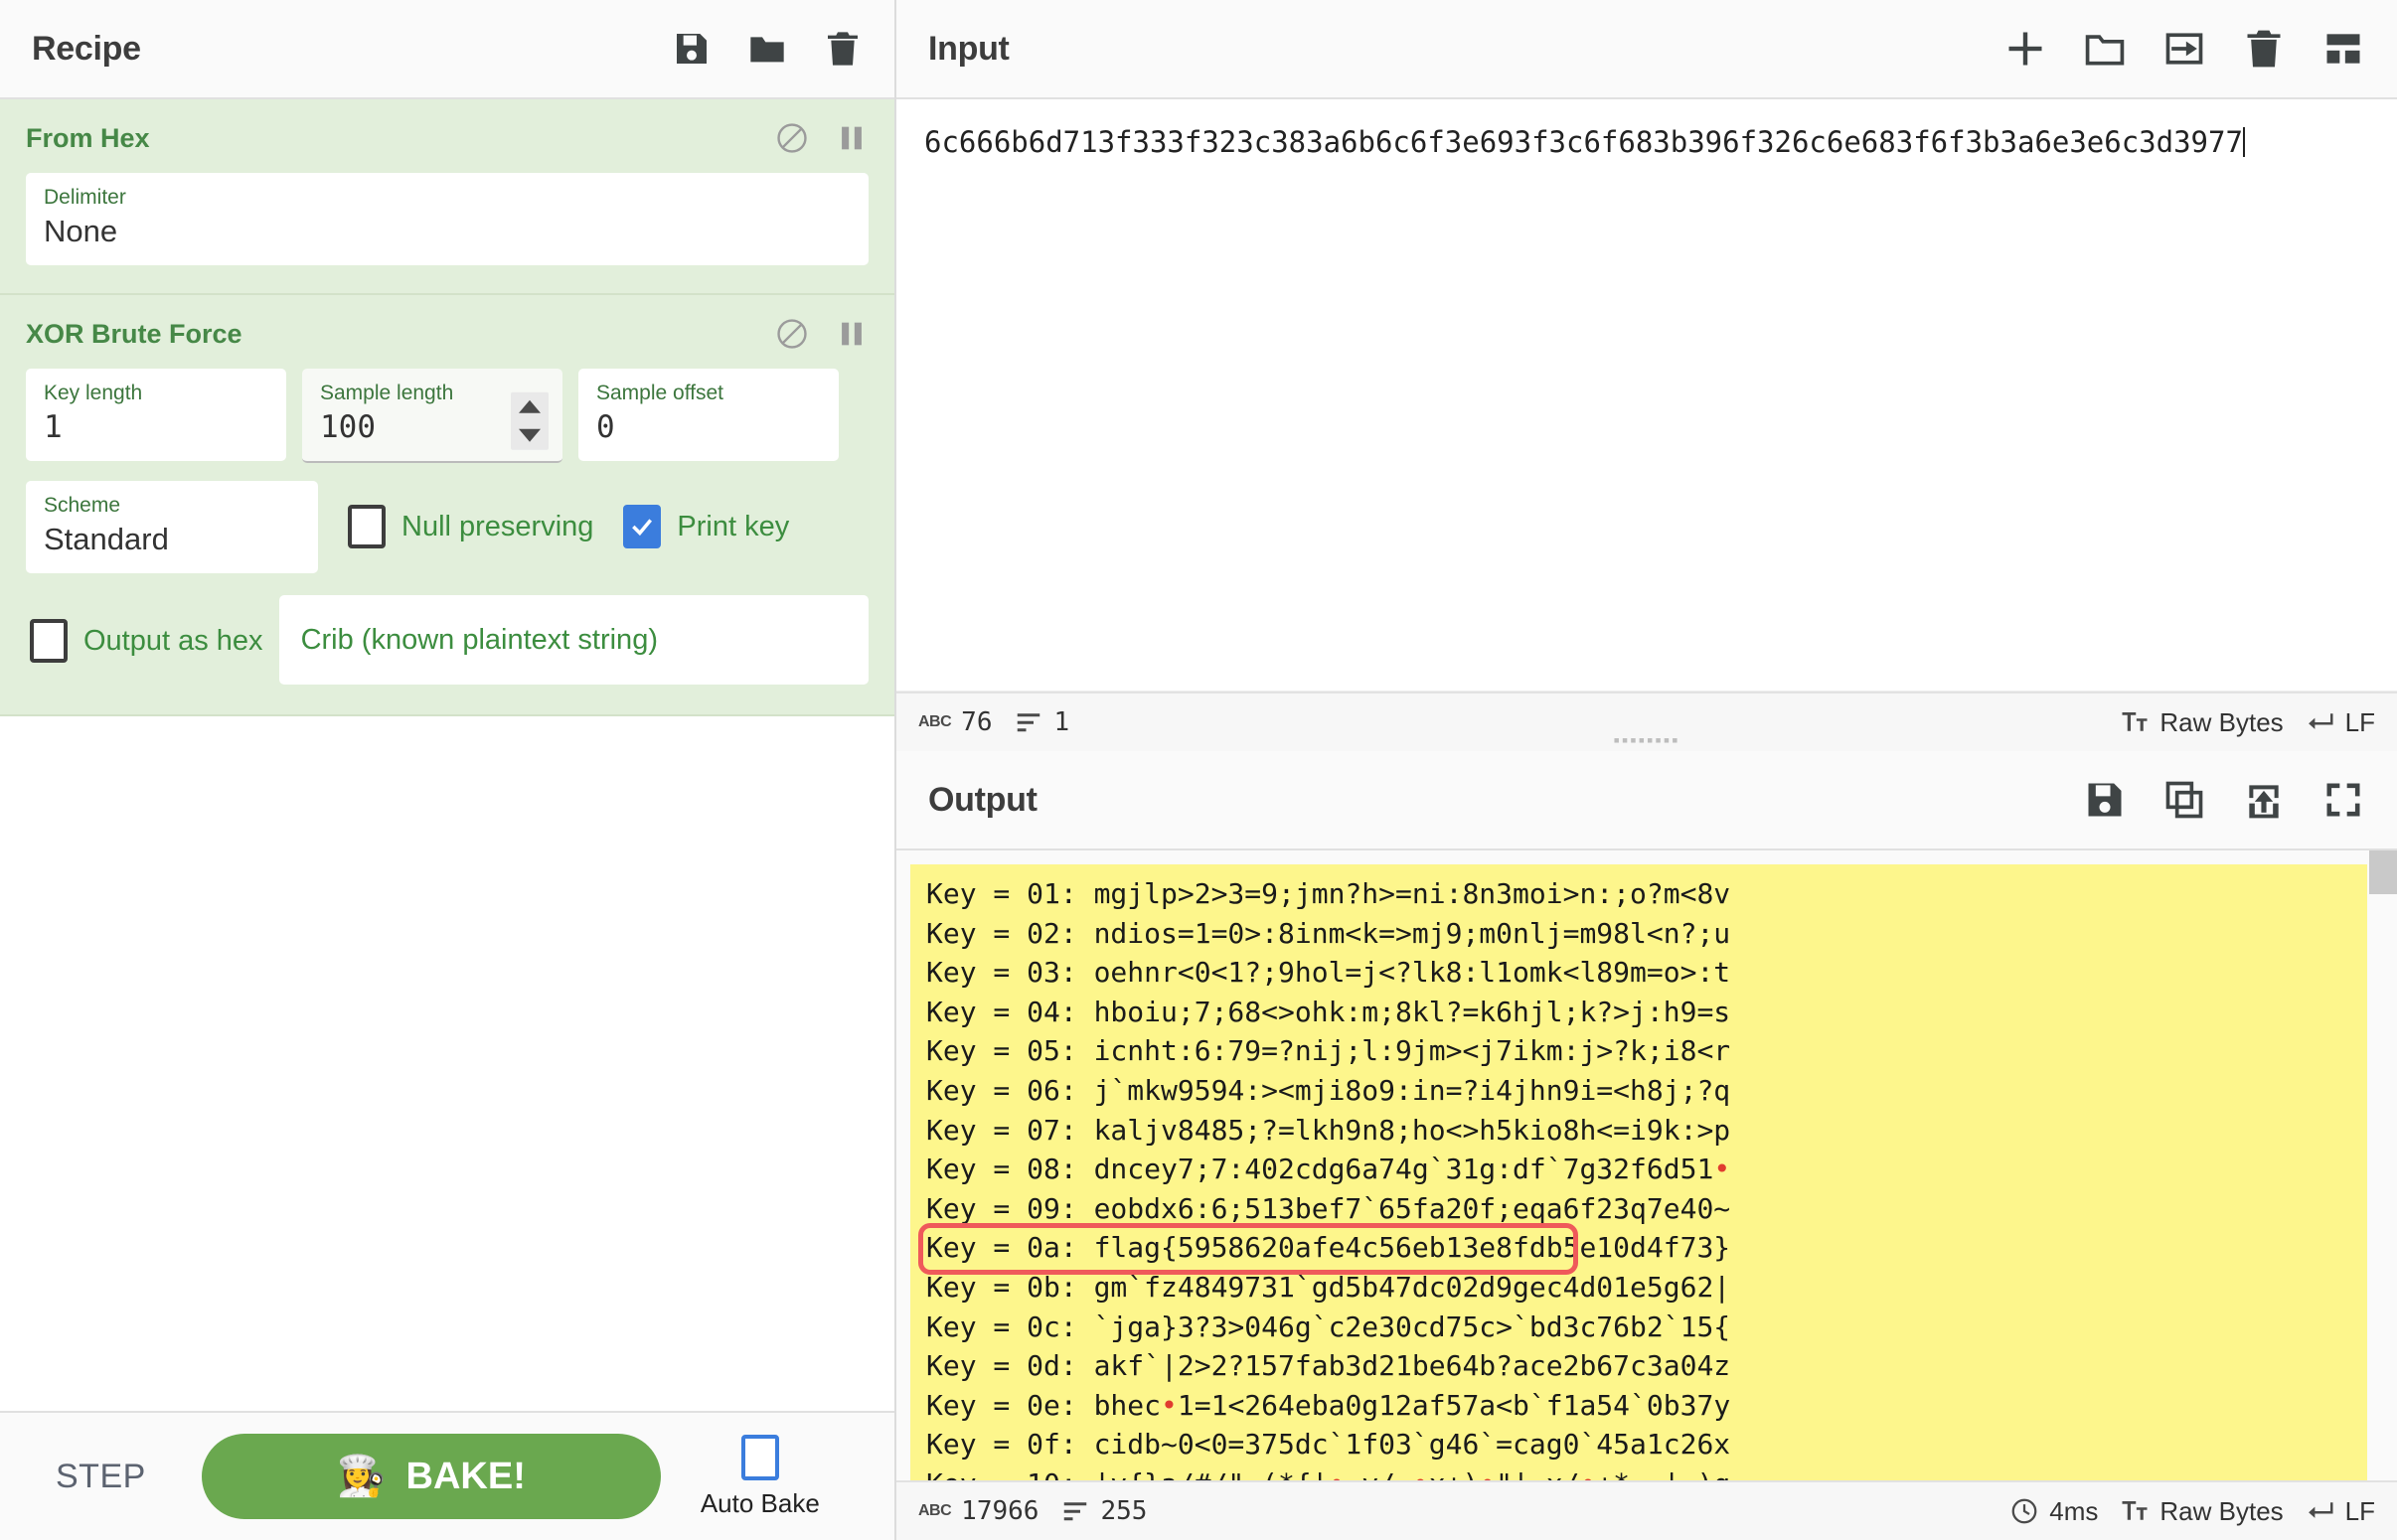  Describe the element at coordinates (432, 416) in the screenshot. I see `sample-length-input: Sample length 100` at that location.